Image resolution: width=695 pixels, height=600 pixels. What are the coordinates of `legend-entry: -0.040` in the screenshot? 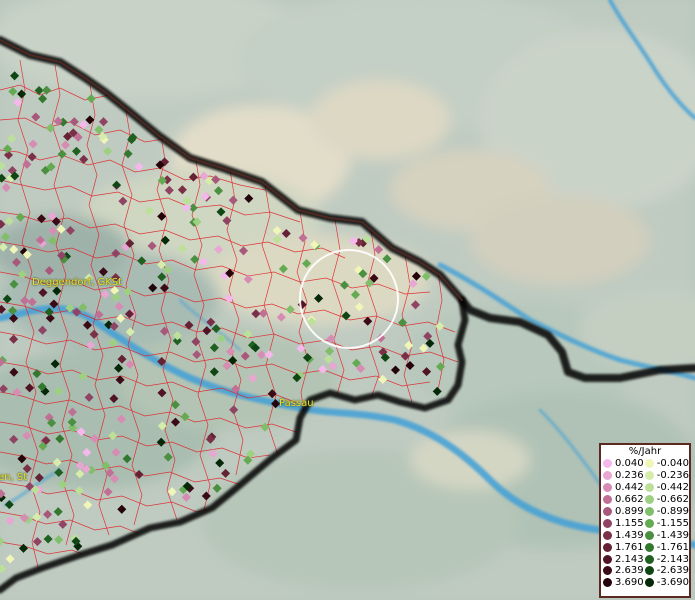 It's located at (666, 464).